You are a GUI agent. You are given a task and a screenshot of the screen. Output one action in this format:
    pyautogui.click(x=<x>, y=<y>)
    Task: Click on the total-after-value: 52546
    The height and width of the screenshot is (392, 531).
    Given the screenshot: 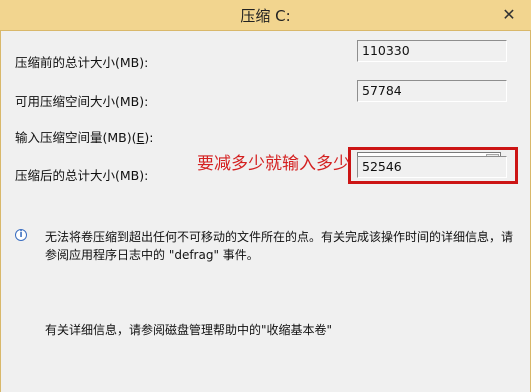 What is the action you would take?
    pyautogui.click(x=432, y=167)
    